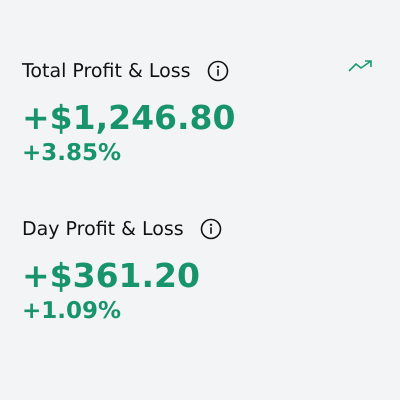 The height and width of the screenshot is (400, 400). I want to click on section-title: Total Profit & Loss, so click(106, 71).